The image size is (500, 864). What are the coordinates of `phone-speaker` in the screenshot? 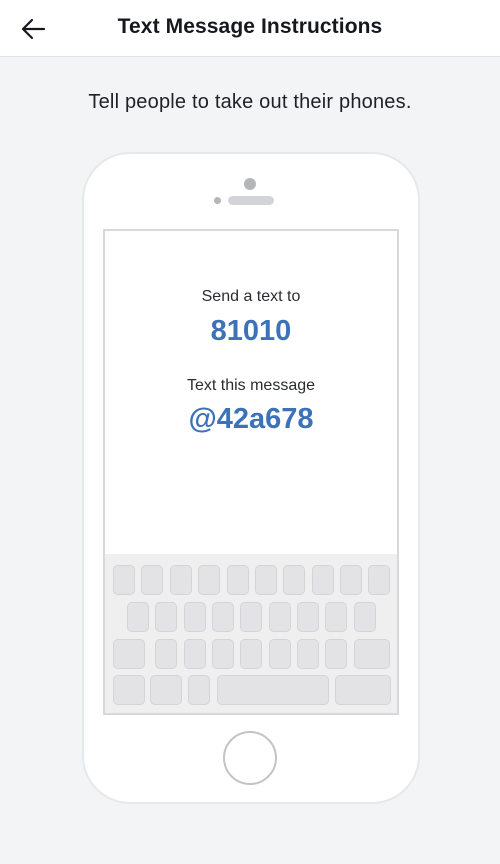 It's located at (251, 200).